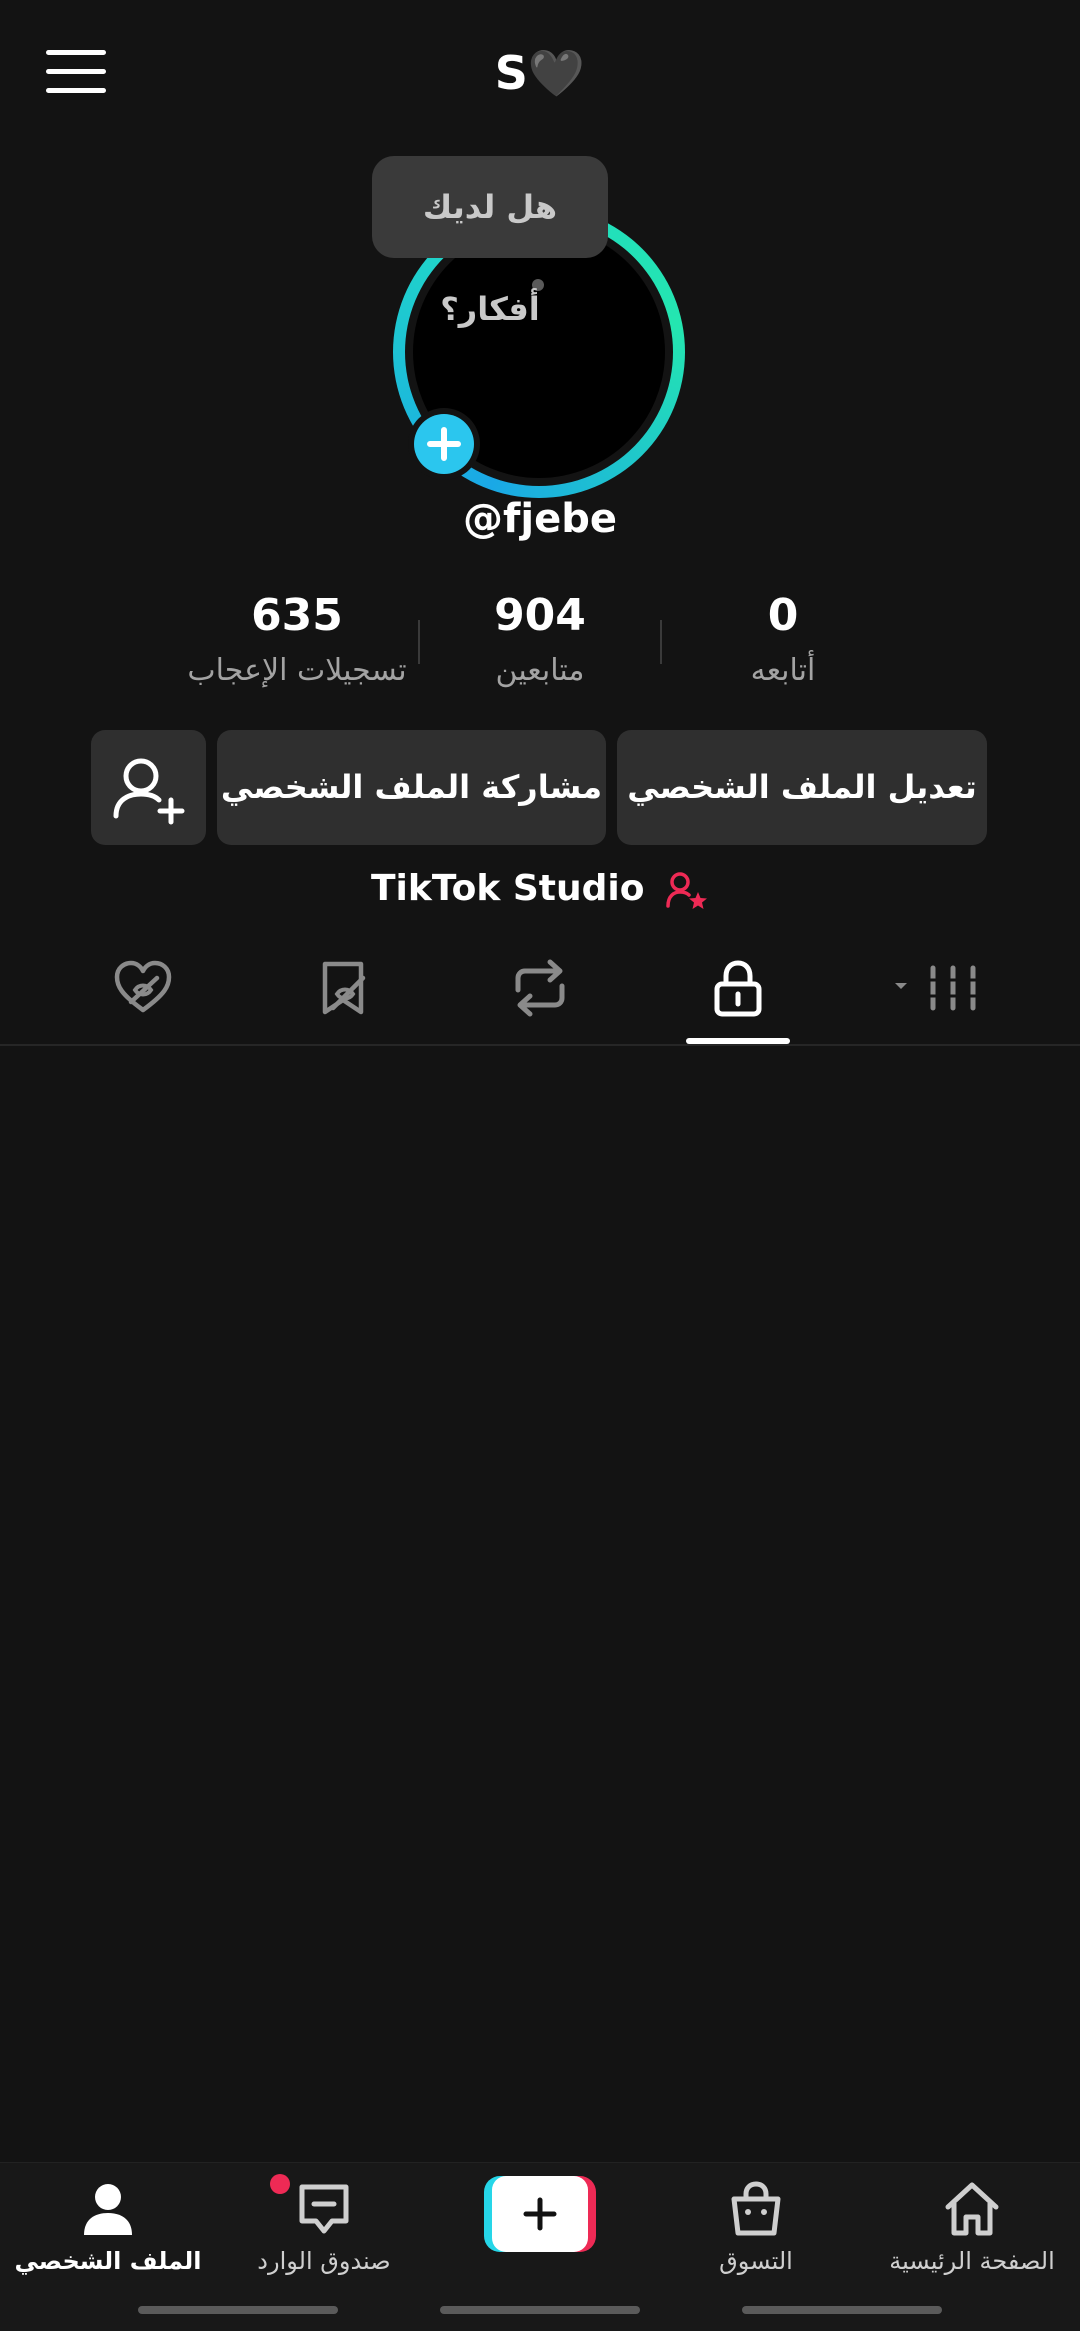  I want to click on stat-label: أتابعه, so click(783, 670).